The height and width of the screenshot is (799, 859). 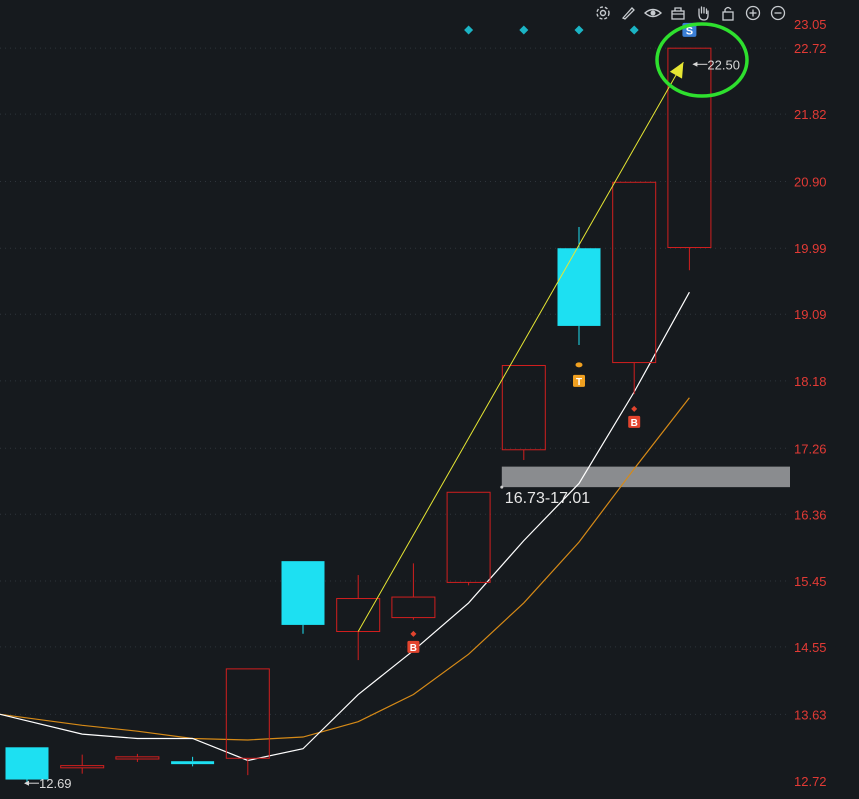 What do you see at coordinates (548, 498) in the screenshot?
I see `zone-label: 16.73-17.01` at bounding box center [548, 498].